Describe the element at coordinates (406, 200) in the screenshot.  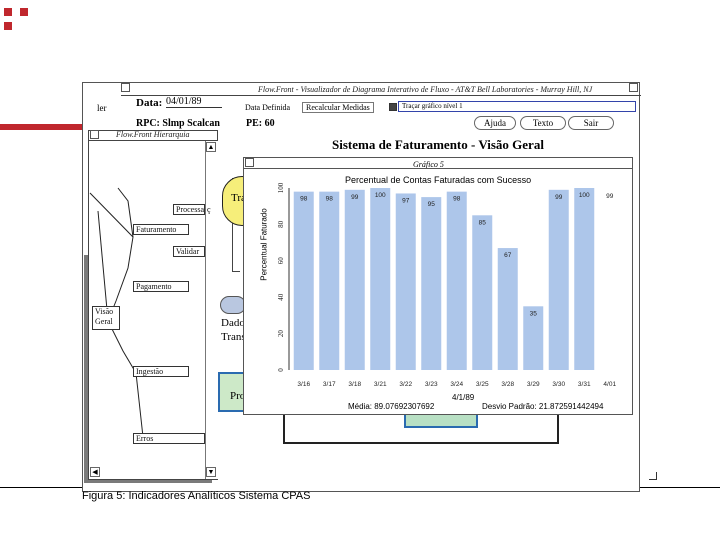
I see `data-label: 97` at that location.